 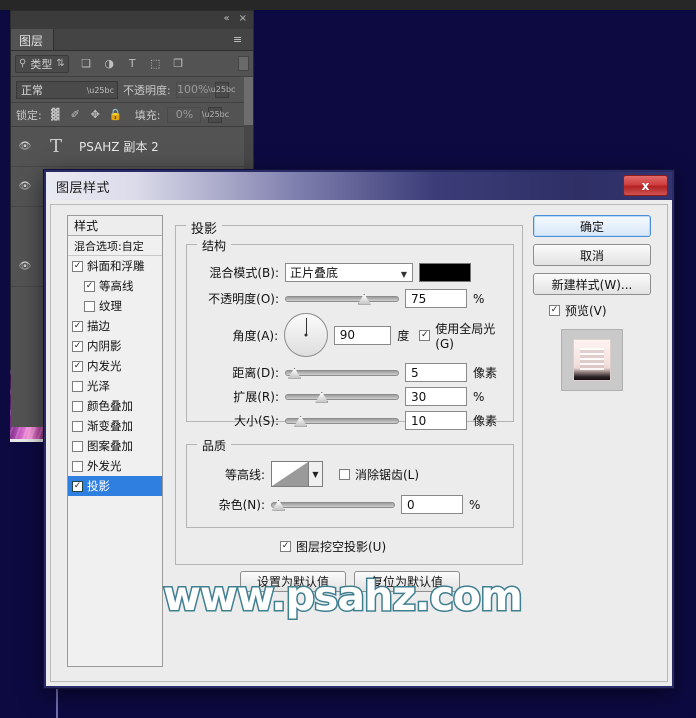 I want to click on spread-slider, so click(x=342, y=397).